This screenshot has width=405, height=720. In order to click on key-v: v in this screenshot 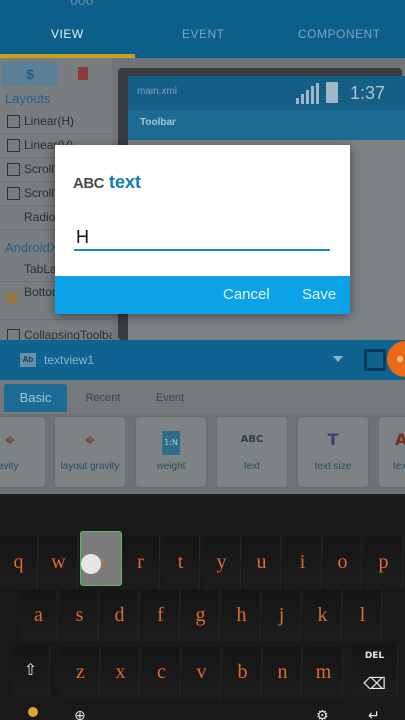, I will do `click(202, 673)`.